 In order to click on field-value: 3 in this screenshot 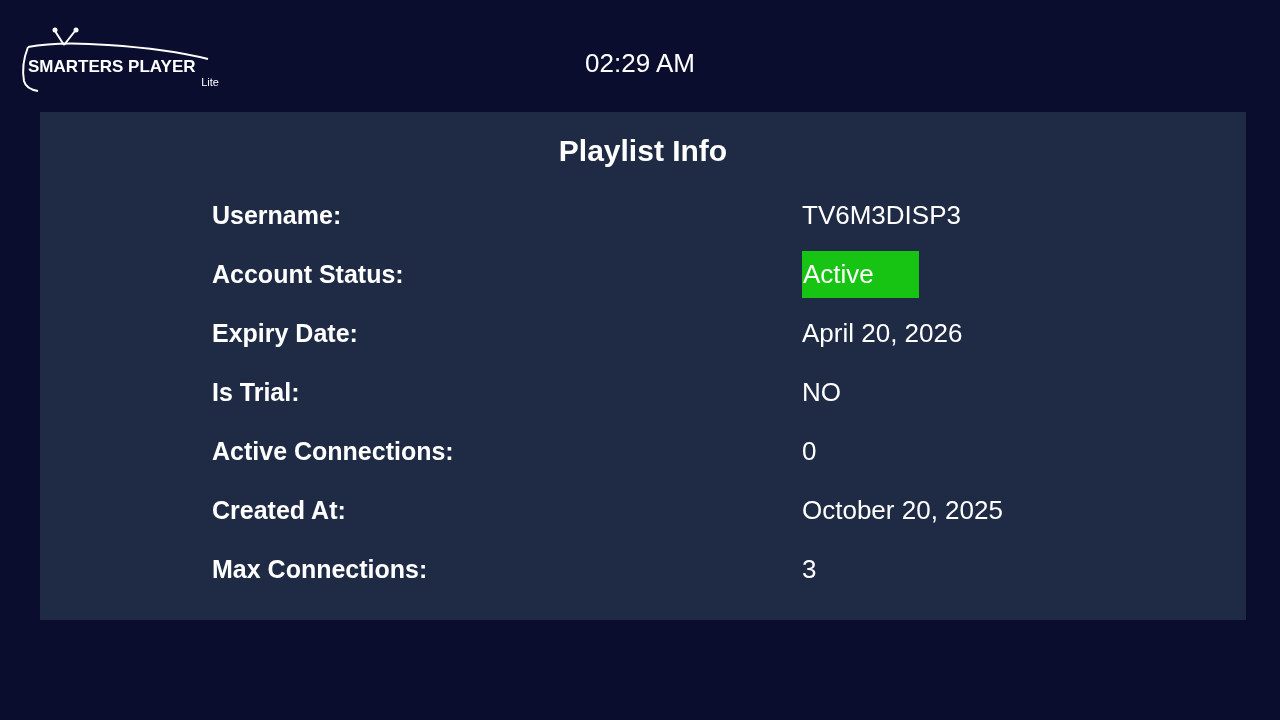, I will do `click(809, 569)`.